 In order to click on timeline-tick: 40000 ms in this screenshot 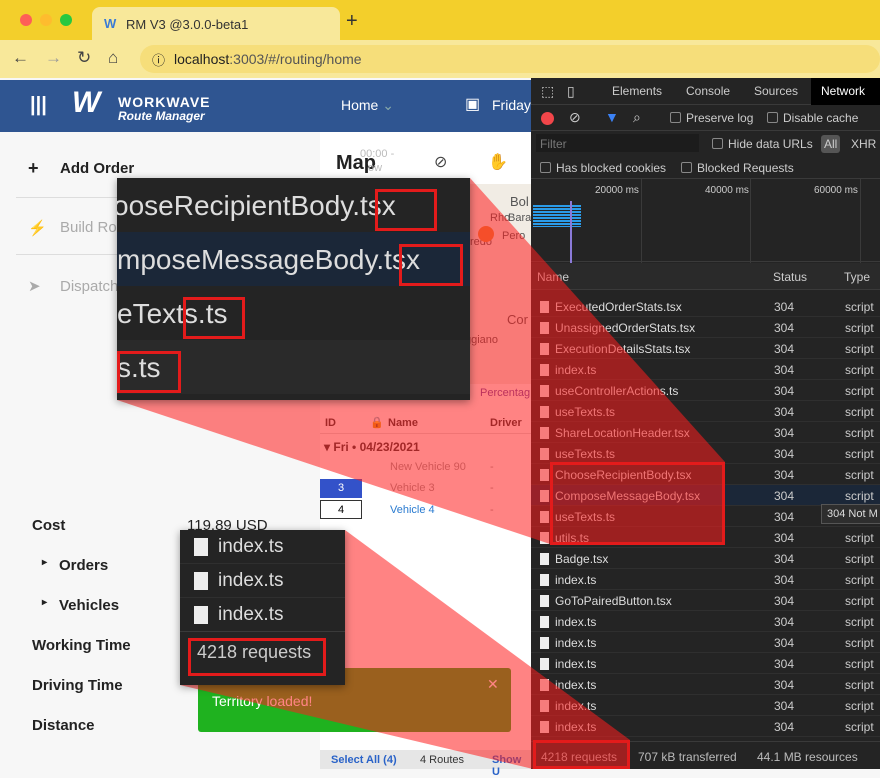, I will do `click(727, 190)`.